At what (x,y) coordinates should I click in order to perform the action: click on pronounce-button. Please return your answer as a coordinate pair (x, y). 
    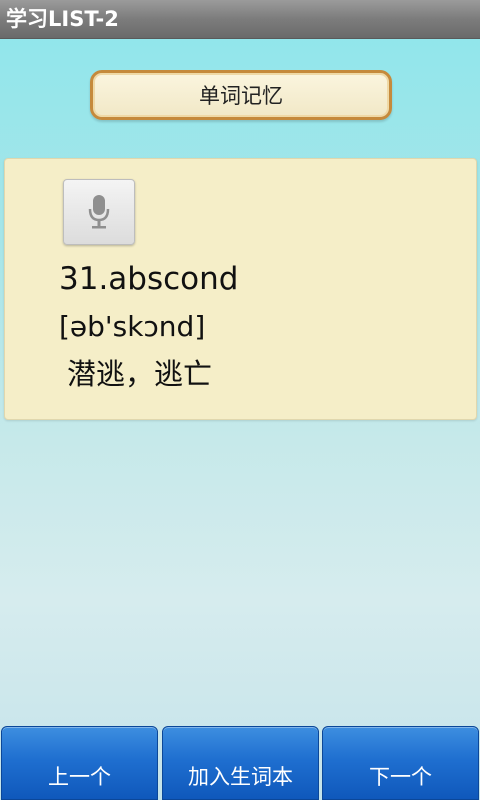
    Looking at the image, I should click on (99, 212).